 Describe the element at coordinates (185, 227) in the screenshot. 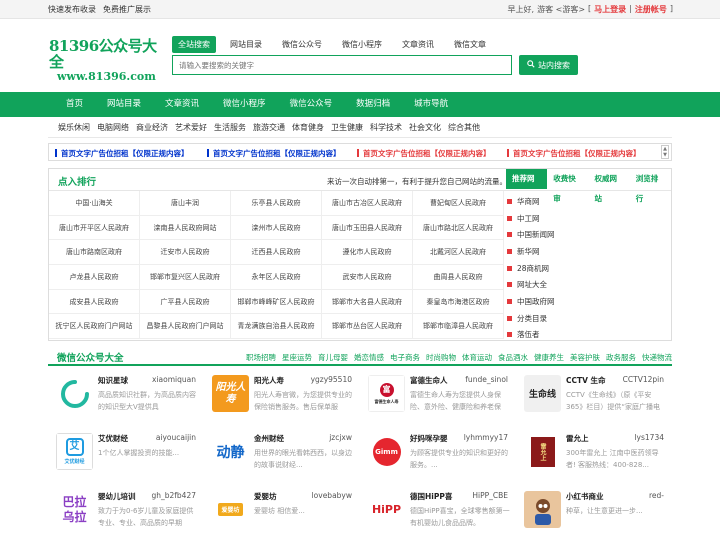

I see `ranking-site-link: 滦南县人民政府网站` at that location.